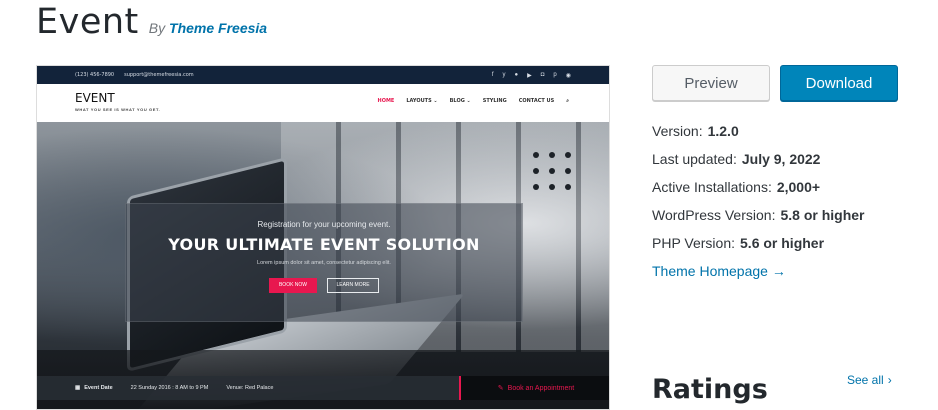 The image size is (938, 410). I want to click on see-all-ratings-link: See all ›, so click(869, 380).